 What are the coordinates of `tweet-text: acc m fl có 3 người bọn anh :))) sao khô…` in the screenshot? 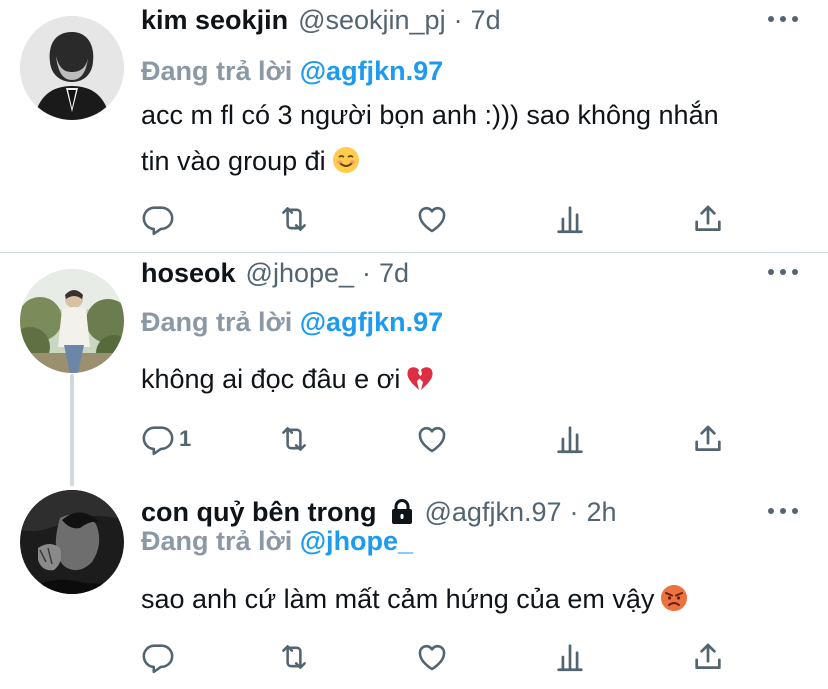 It's located at (476, 140).